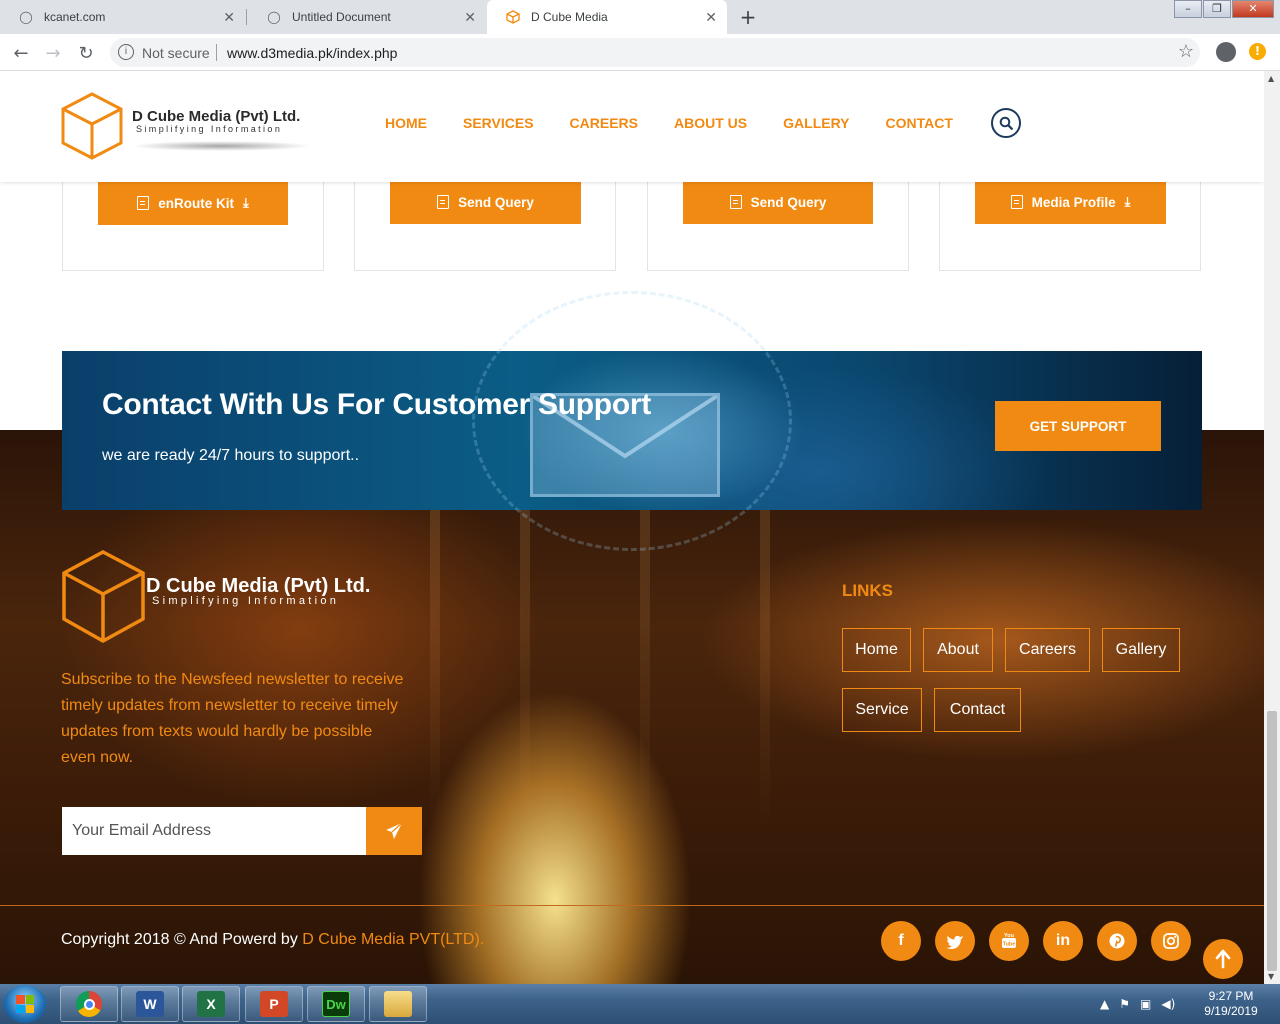  I want to click on paper-plane-icon, so click(394, 830).